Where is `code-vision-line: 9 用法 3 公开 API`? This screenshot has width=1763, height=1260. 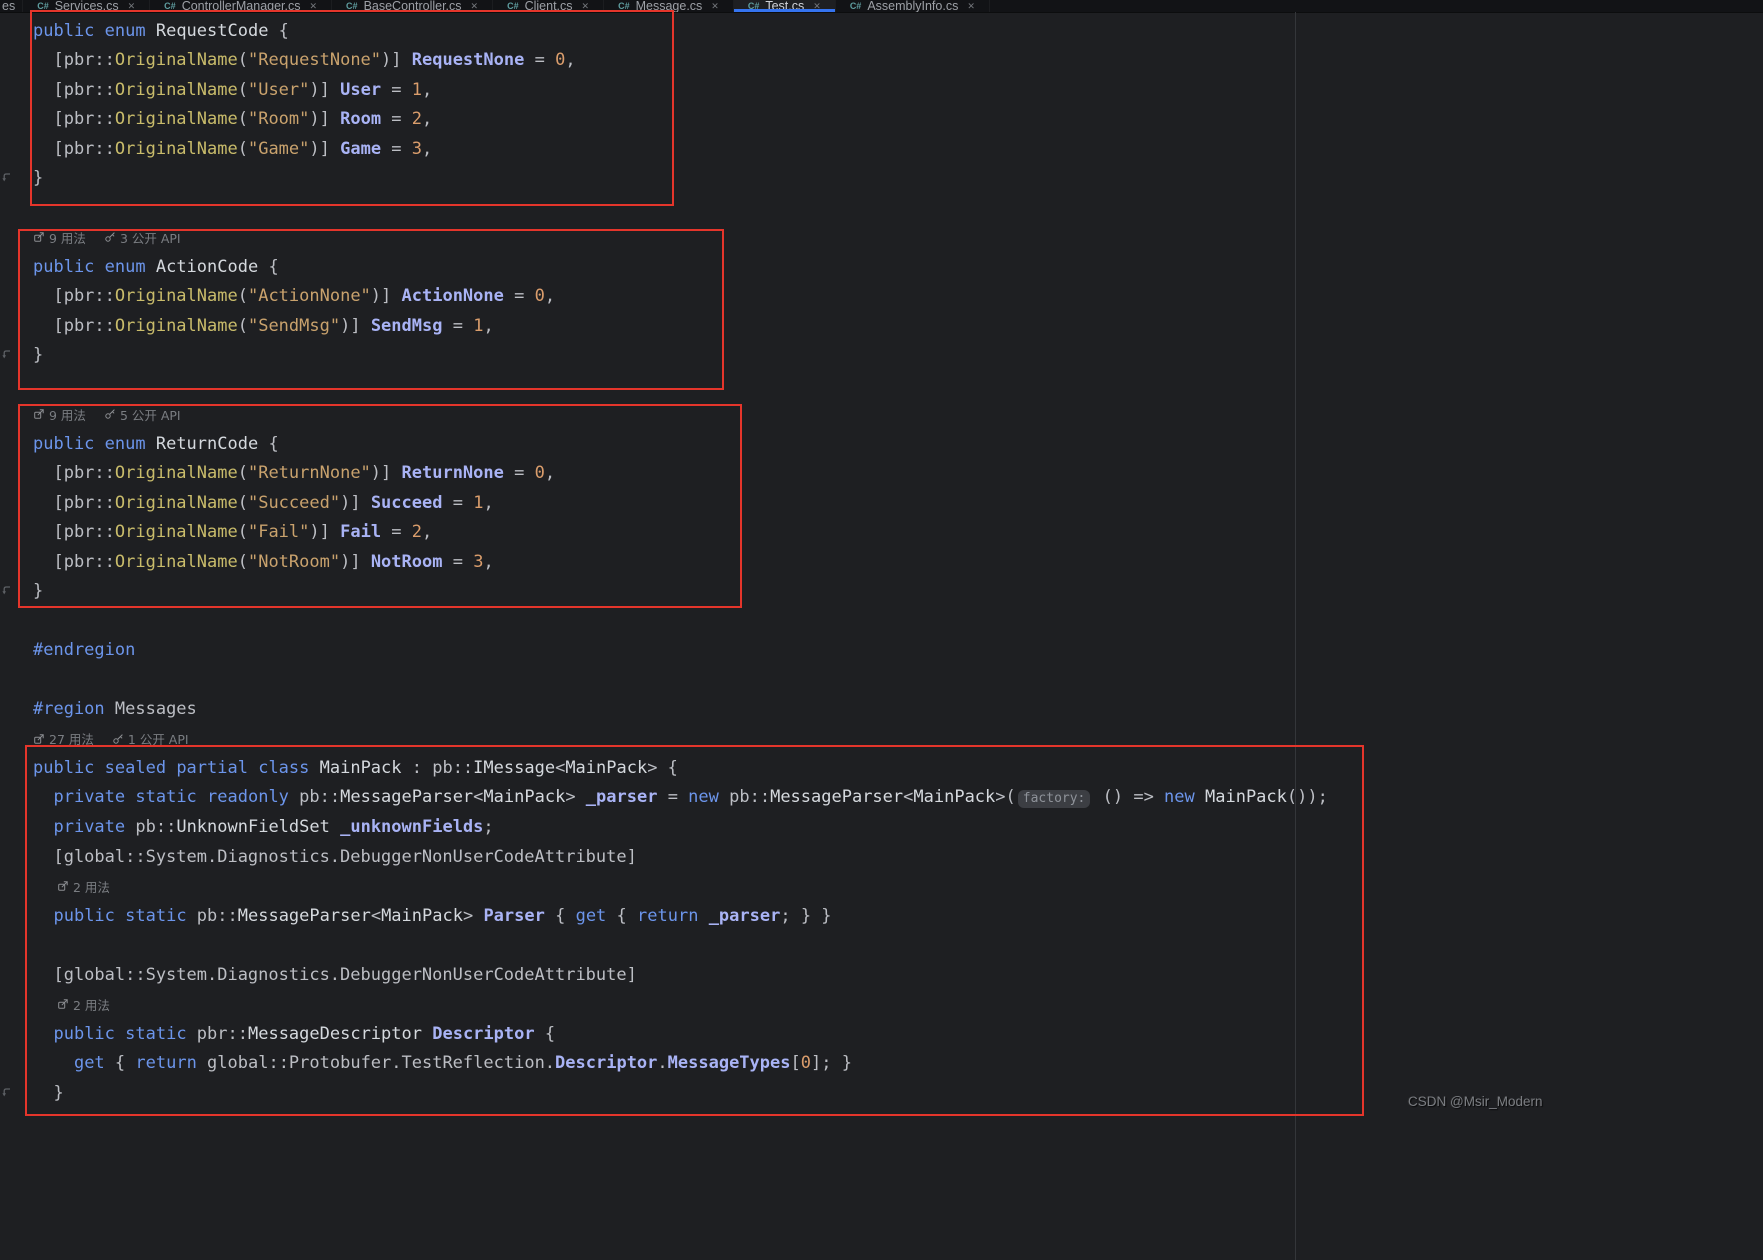 code-vision-line: 9 用法 3 公开 API is located at coordinates (881, 238).